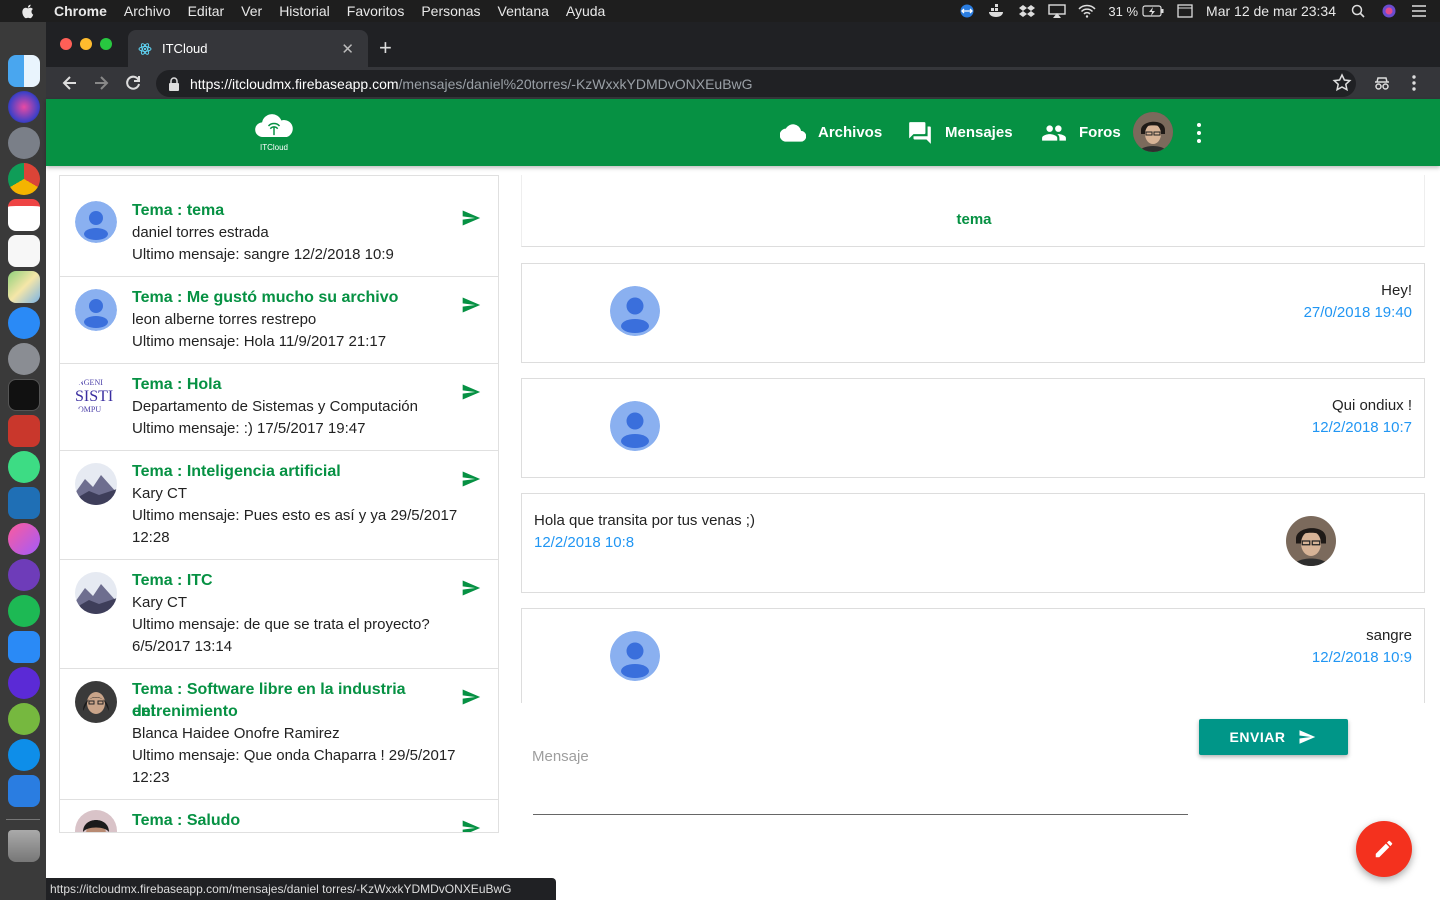 Image resolution: width=1440 pixels, height=900 pixels. I want to click on siri-icon, so click(24, 107).